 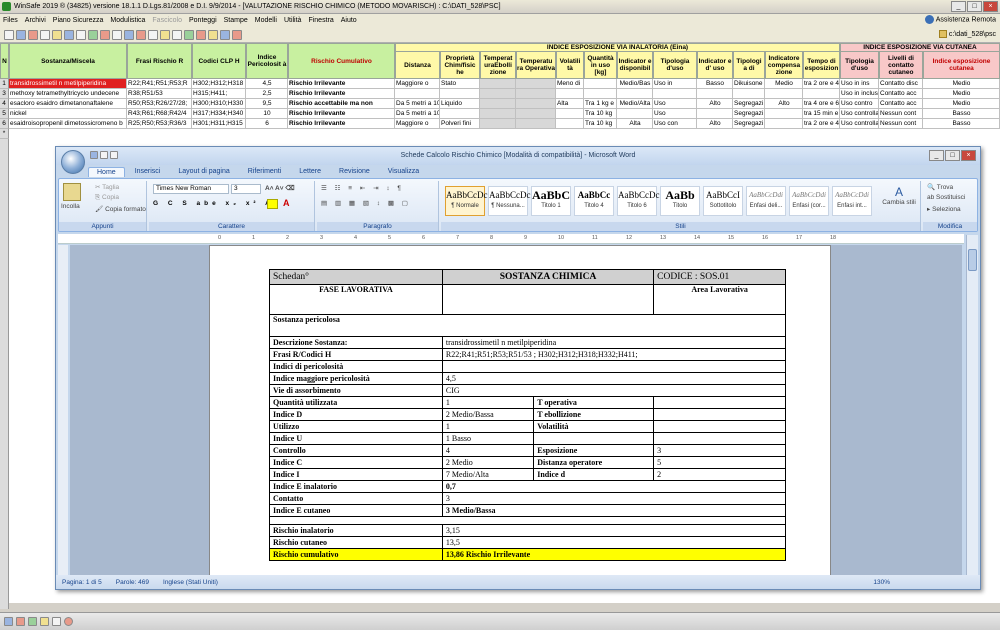 What do you see at coordinates (267, 84) in the screenshot?
I see `cell-ind: 4,5` at bounding box center [267, 84].